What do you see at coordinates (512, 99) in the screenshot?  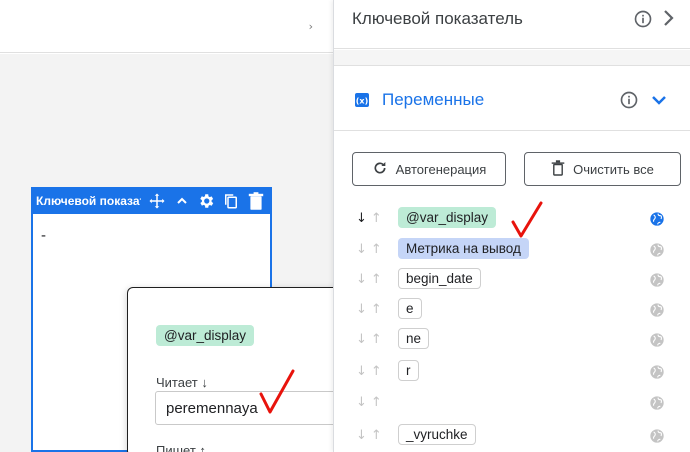 I see `variables-section-header: (x) Переменные` at bounding box center [512, 99].